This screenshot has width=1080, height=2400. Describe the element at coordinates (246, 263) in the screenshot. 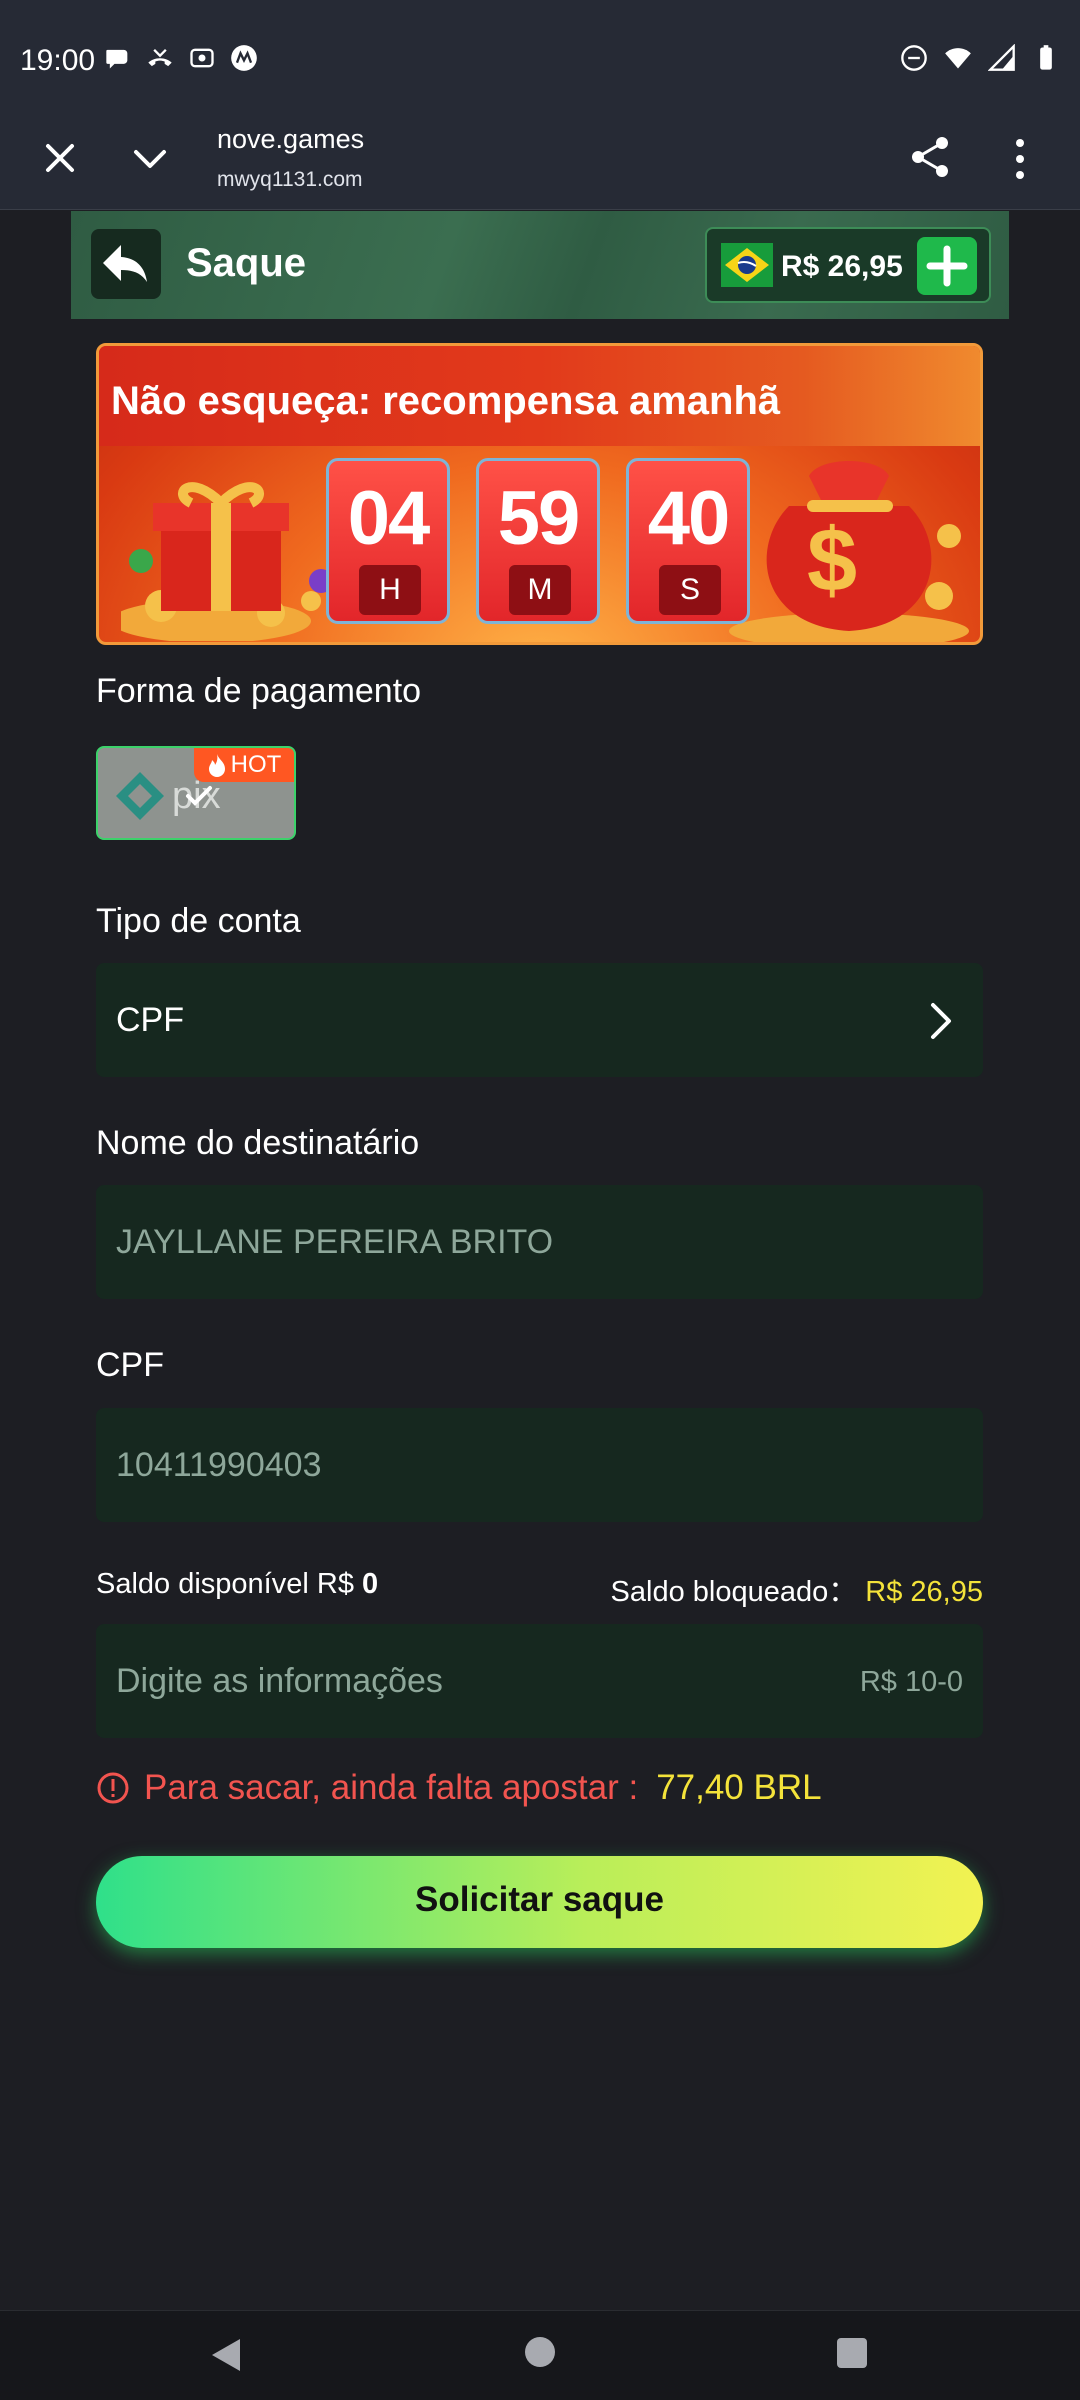

I see `page-title: Saque` at that location.